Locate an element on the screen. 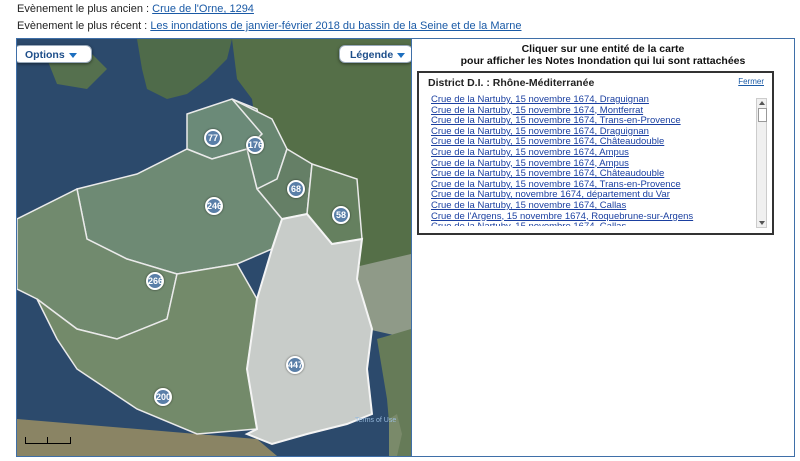  scroll-thumb is located at coordinates (762, 115).